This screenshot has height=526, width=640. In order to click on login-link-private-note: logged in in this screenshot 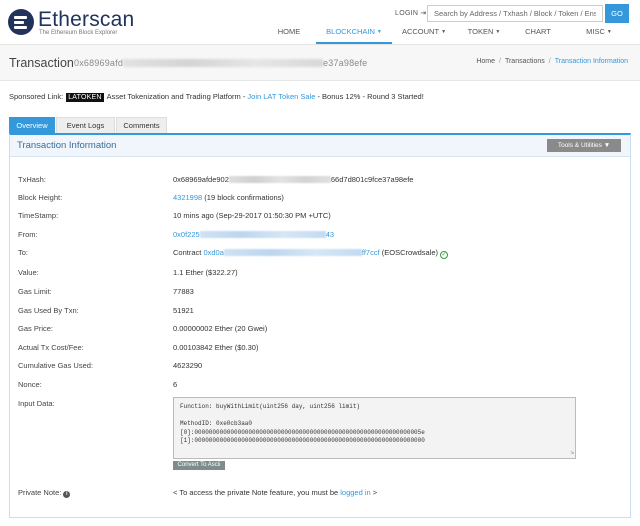, I will do `click(355, 492)`.